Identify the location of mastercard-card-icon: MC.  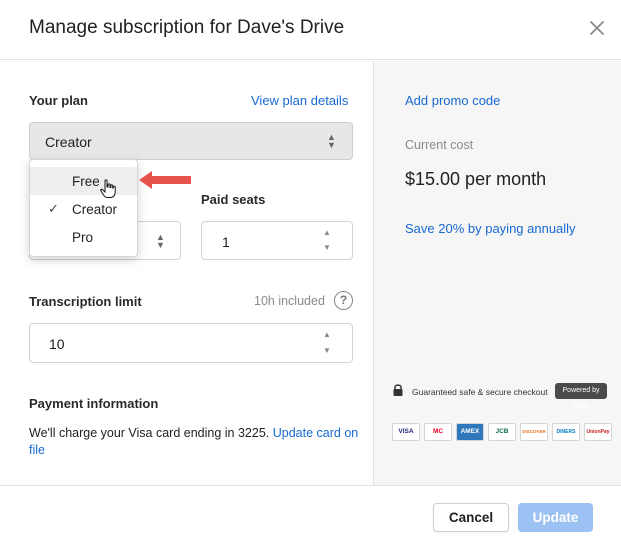
(438, 432).